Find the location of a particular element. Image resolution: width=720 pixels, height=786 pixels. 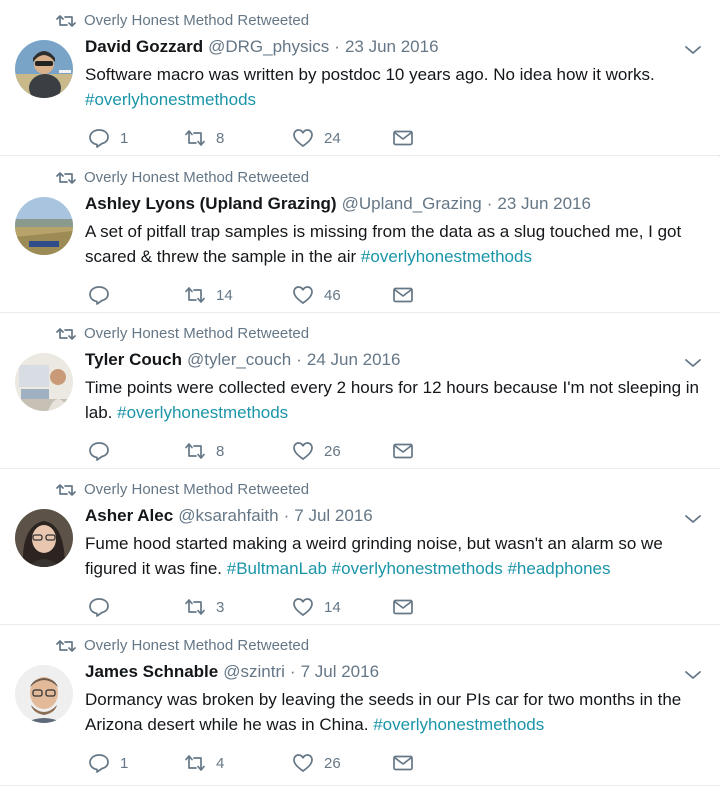

author-name: Asher Alec is located at coordinates (129, 516).